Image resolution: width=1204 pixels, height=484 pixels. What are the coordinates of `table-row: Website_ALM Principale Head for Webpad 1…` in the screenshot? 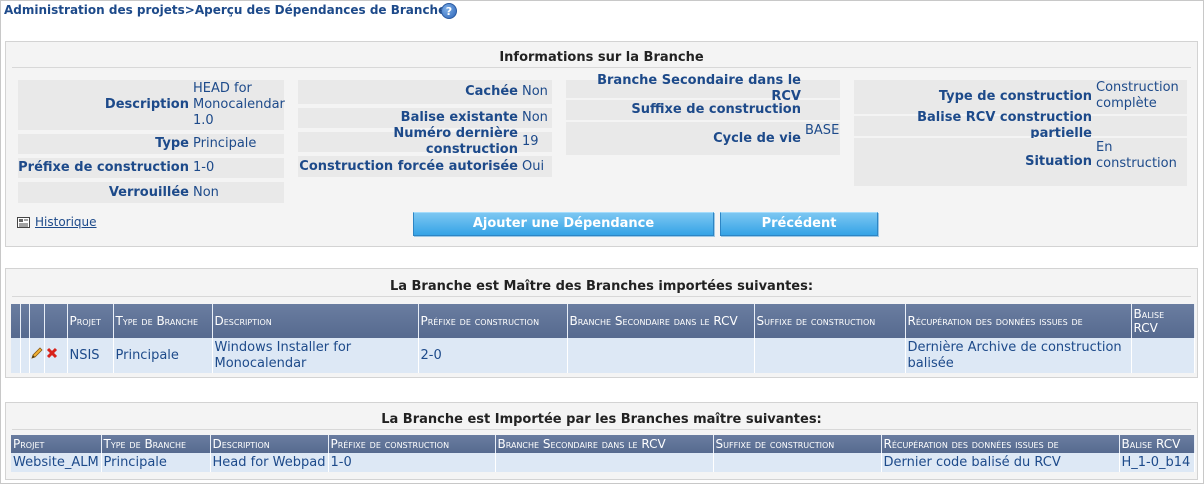 It's located at (603, 462).